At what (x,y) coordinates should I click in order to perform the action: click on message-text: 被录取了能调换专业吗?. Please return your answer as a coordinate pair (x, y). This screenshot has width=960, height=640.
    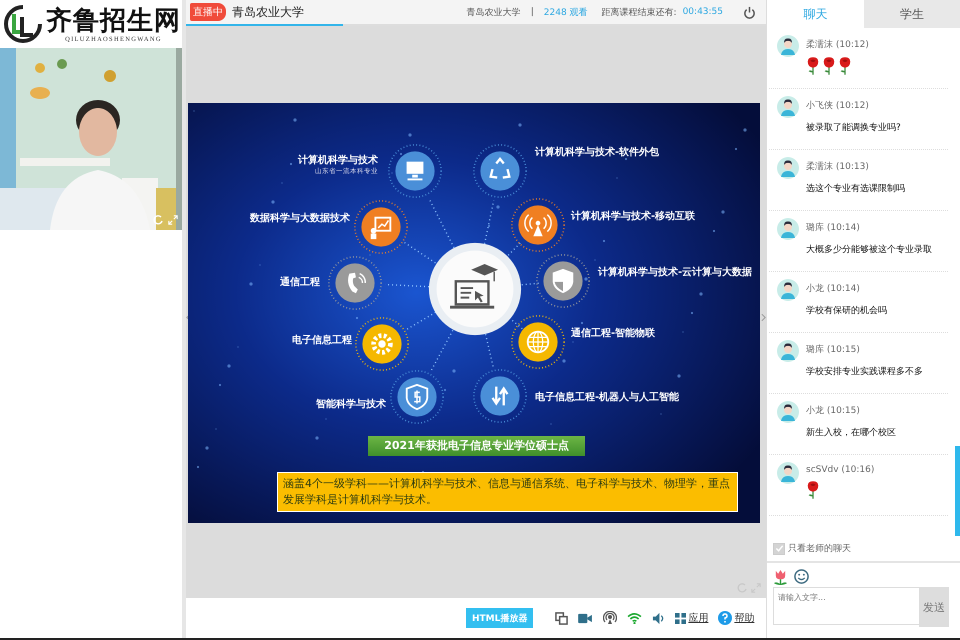
    Looking at the image, I should click on (853, 128).